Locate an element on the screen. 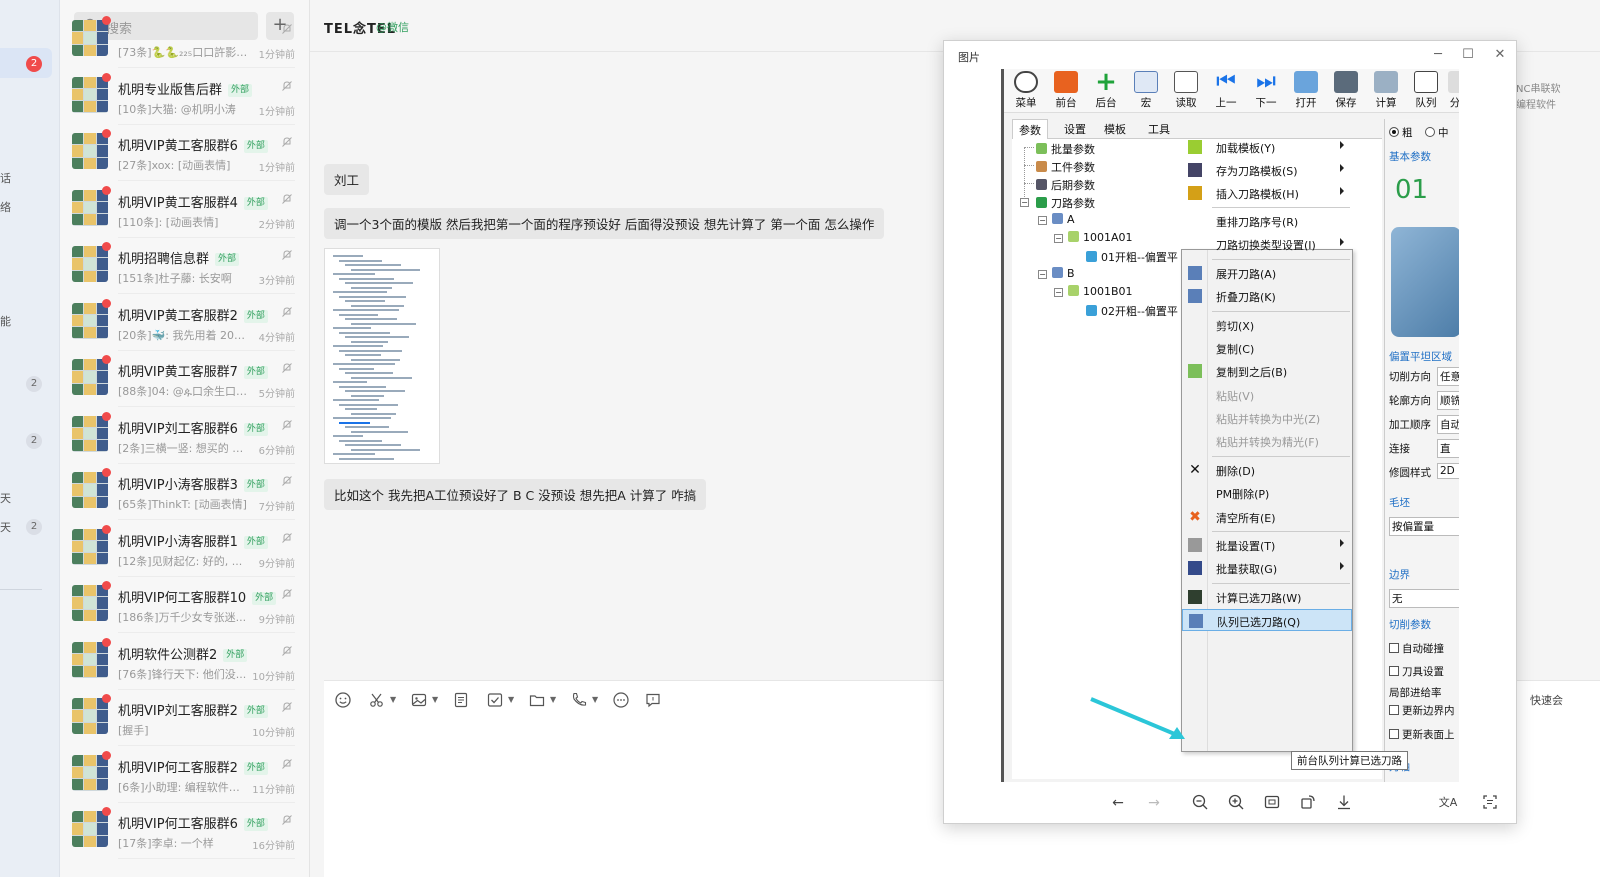  tool-prev: ⏮ 上一 is located at coordinates (1226, 91).